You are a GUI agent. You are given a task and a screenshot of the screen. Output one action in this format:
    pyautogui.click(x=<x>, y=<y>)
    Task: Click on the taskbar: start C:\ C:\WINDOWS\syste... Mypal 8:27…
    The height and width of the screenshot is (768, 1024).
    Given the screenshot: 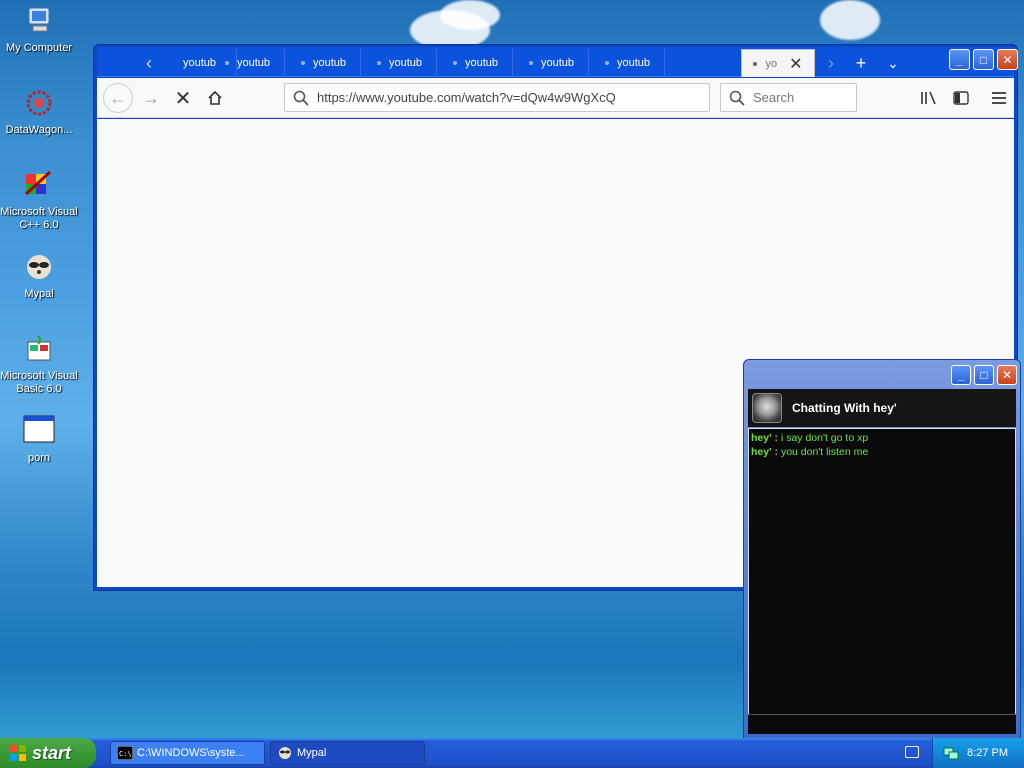 What is the action you would take?
    pyautogui.click(x=512, y=753)
    